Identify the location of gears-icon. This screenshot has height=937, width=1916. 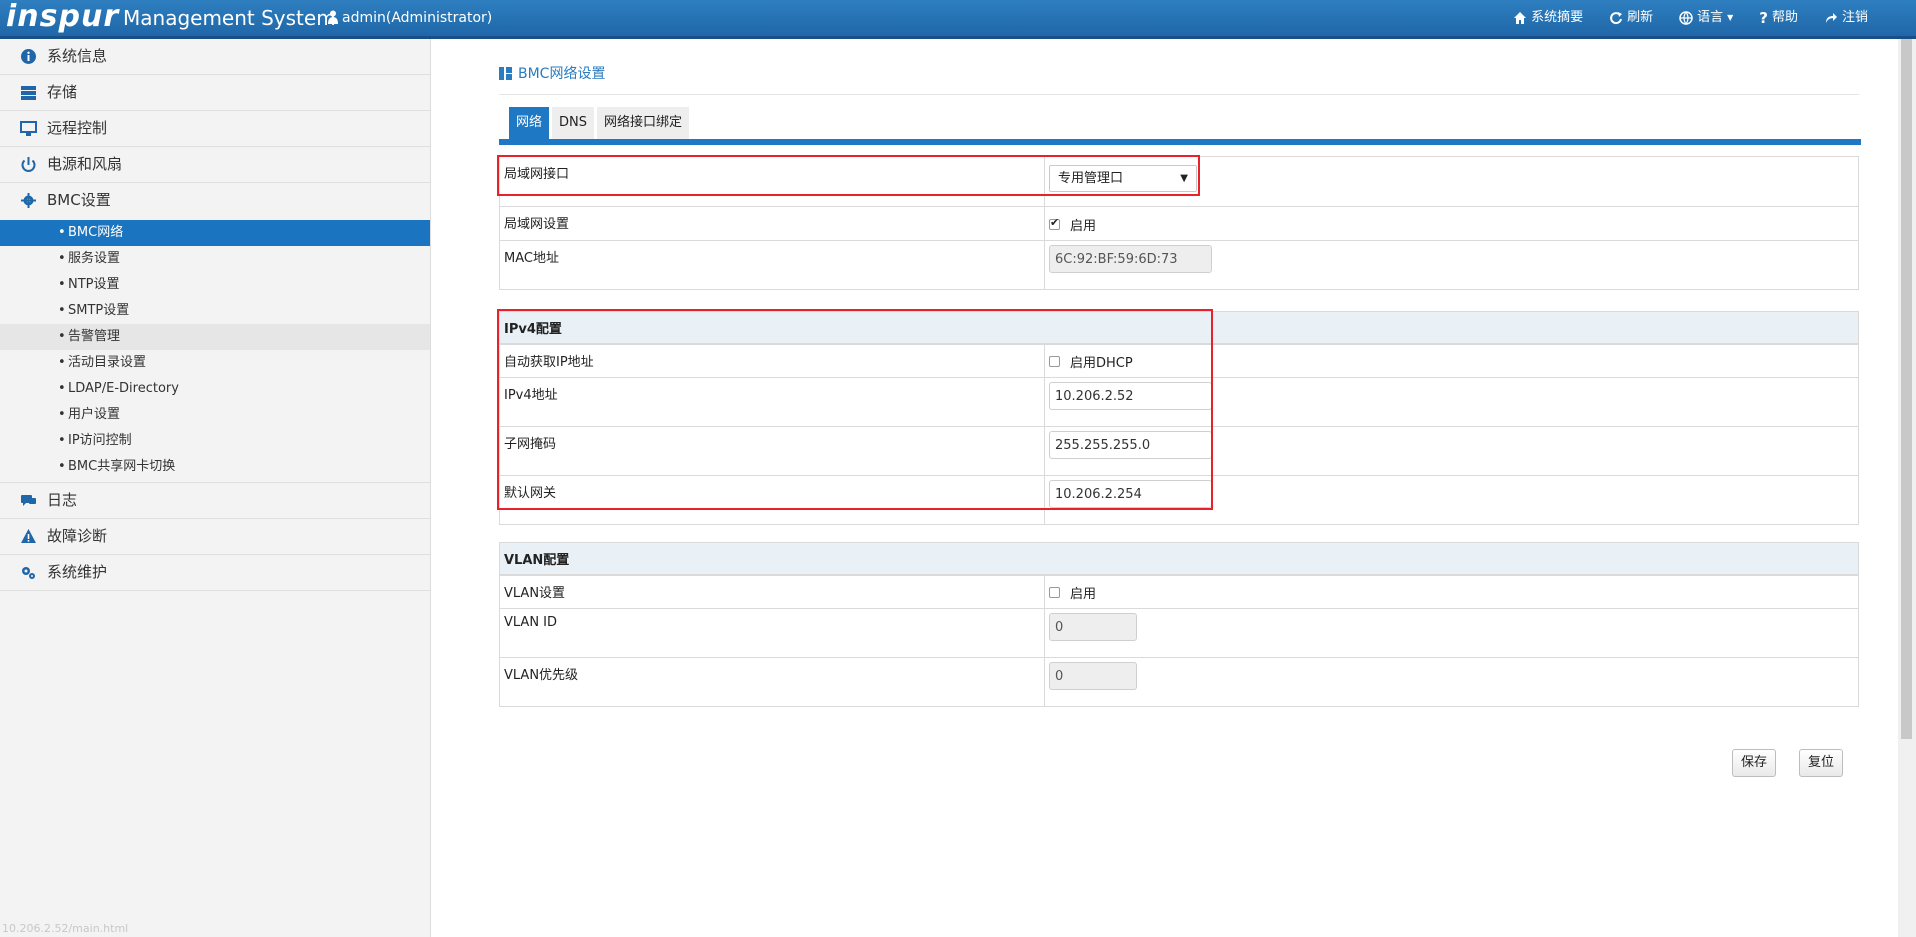
(28, 573).